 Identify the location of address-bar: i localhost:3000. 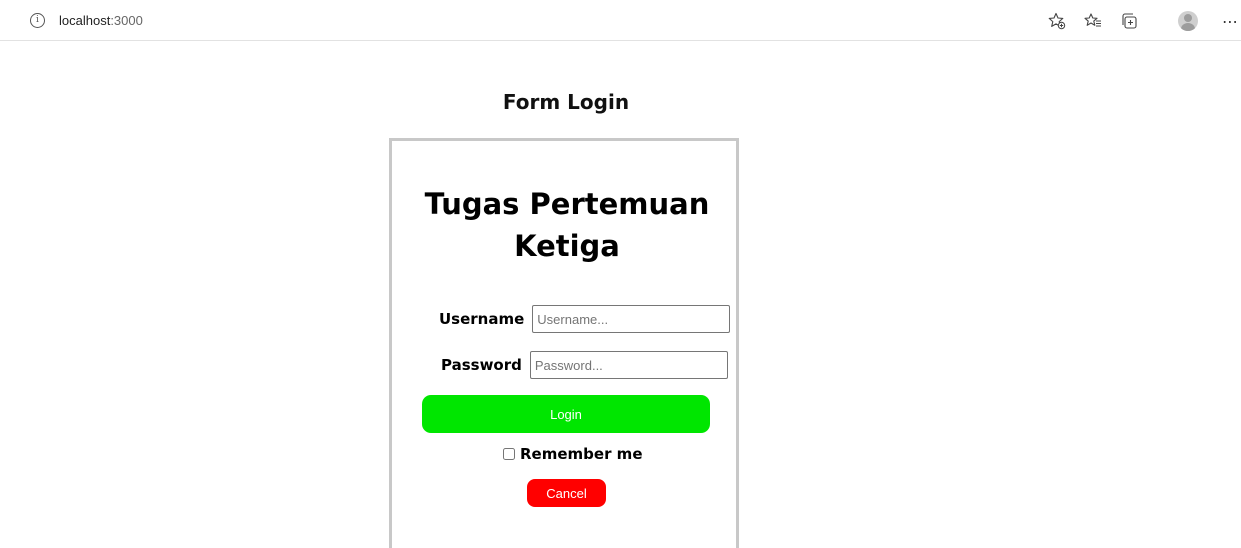
(86, 20).